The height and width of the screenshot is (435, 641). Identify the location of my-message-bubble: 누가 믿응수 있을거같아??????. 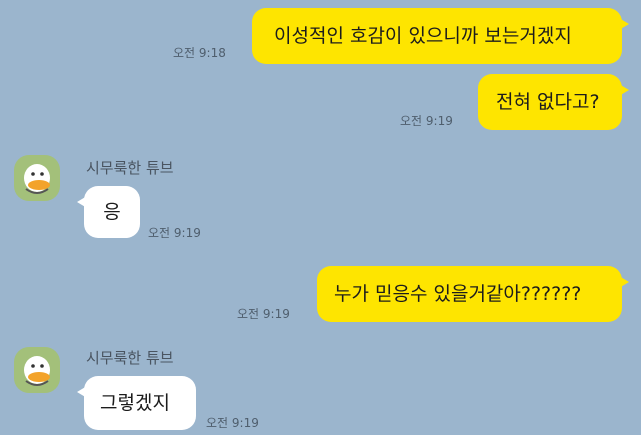
(473, 294).